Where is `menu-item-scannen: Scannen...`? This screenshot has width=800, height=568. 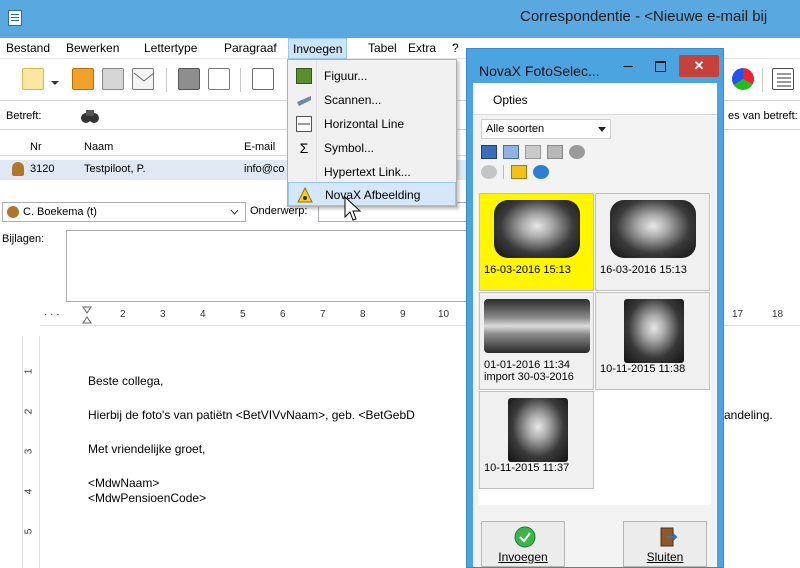
menu-item-scannen: Scannen... is located at coordinates (372, 100).